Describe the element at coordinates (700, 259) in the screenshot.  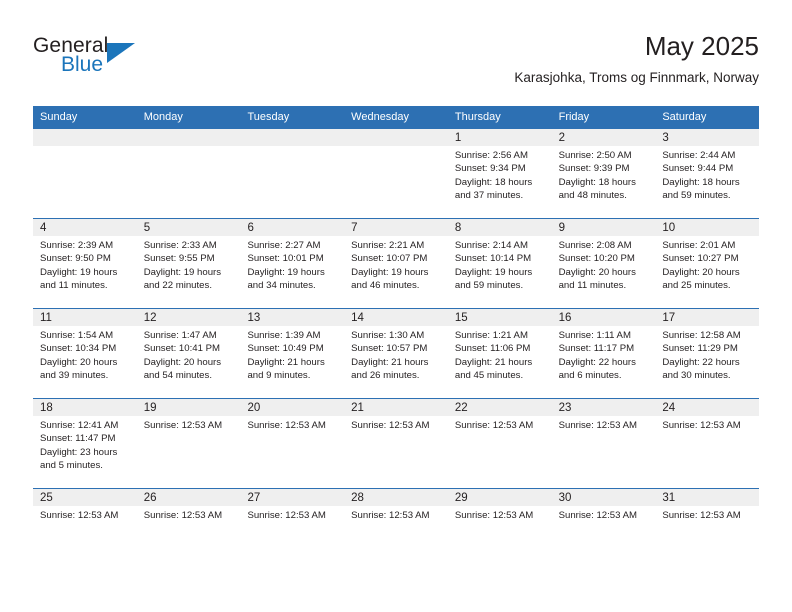
I see `day-detail-line: Sunset: 10:27 PM` at that location.